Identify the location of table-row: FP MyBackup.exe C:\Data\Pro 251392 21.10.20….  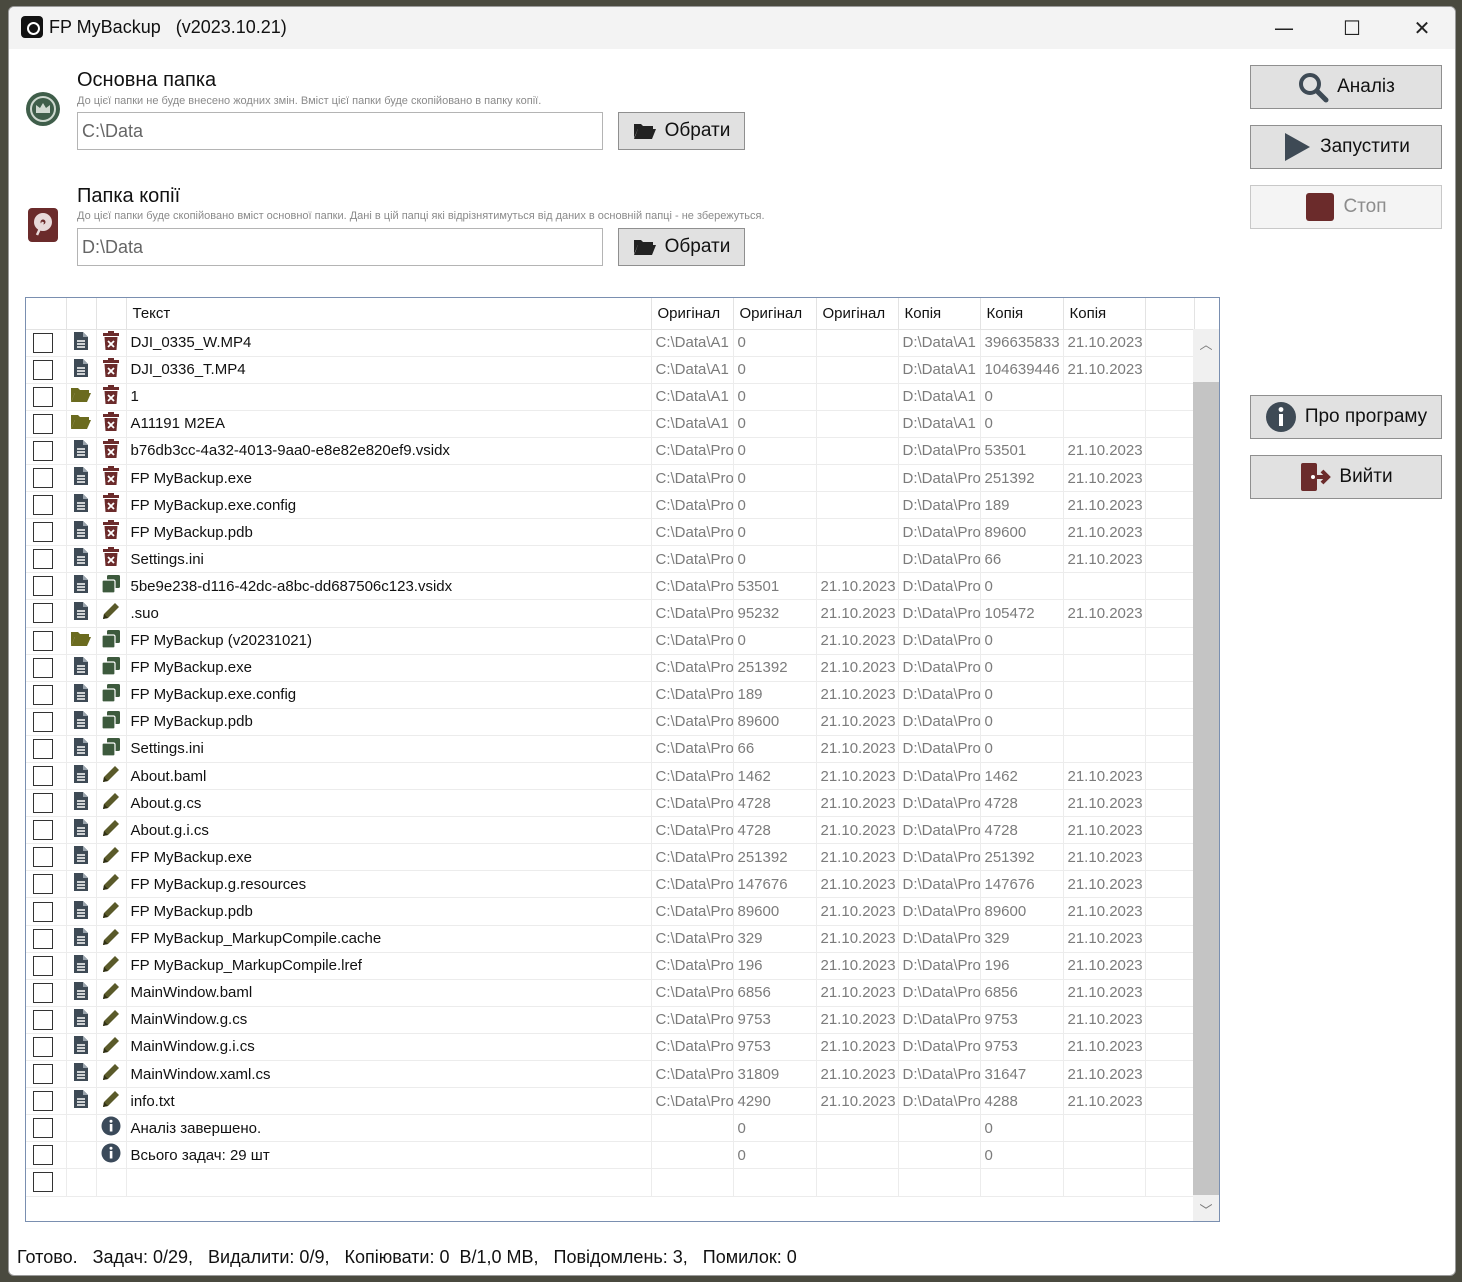
(610, 668).